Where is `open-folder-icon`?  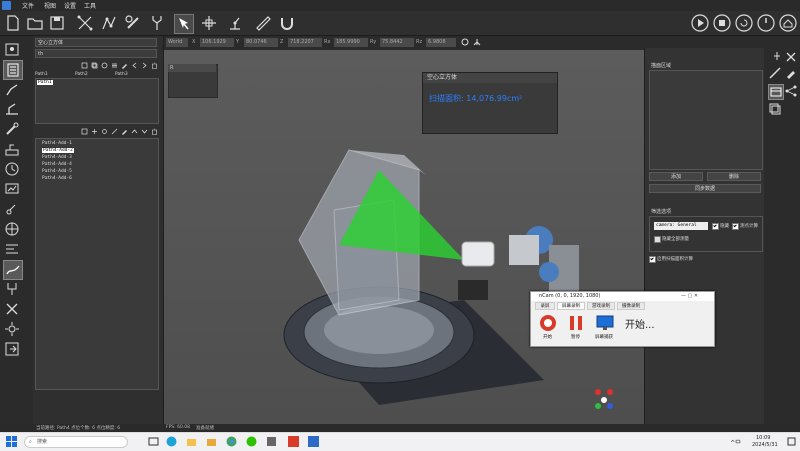
open-folder-icon is located at coordinates (35, 23).